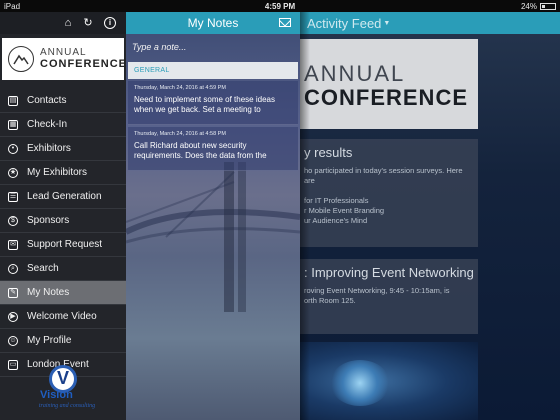 The width and height of the screenshot is (560, 420). What do you see at coordinates (285, 22) in the screenshot?
I see `mail-icon` at bounding box center [285, 22].